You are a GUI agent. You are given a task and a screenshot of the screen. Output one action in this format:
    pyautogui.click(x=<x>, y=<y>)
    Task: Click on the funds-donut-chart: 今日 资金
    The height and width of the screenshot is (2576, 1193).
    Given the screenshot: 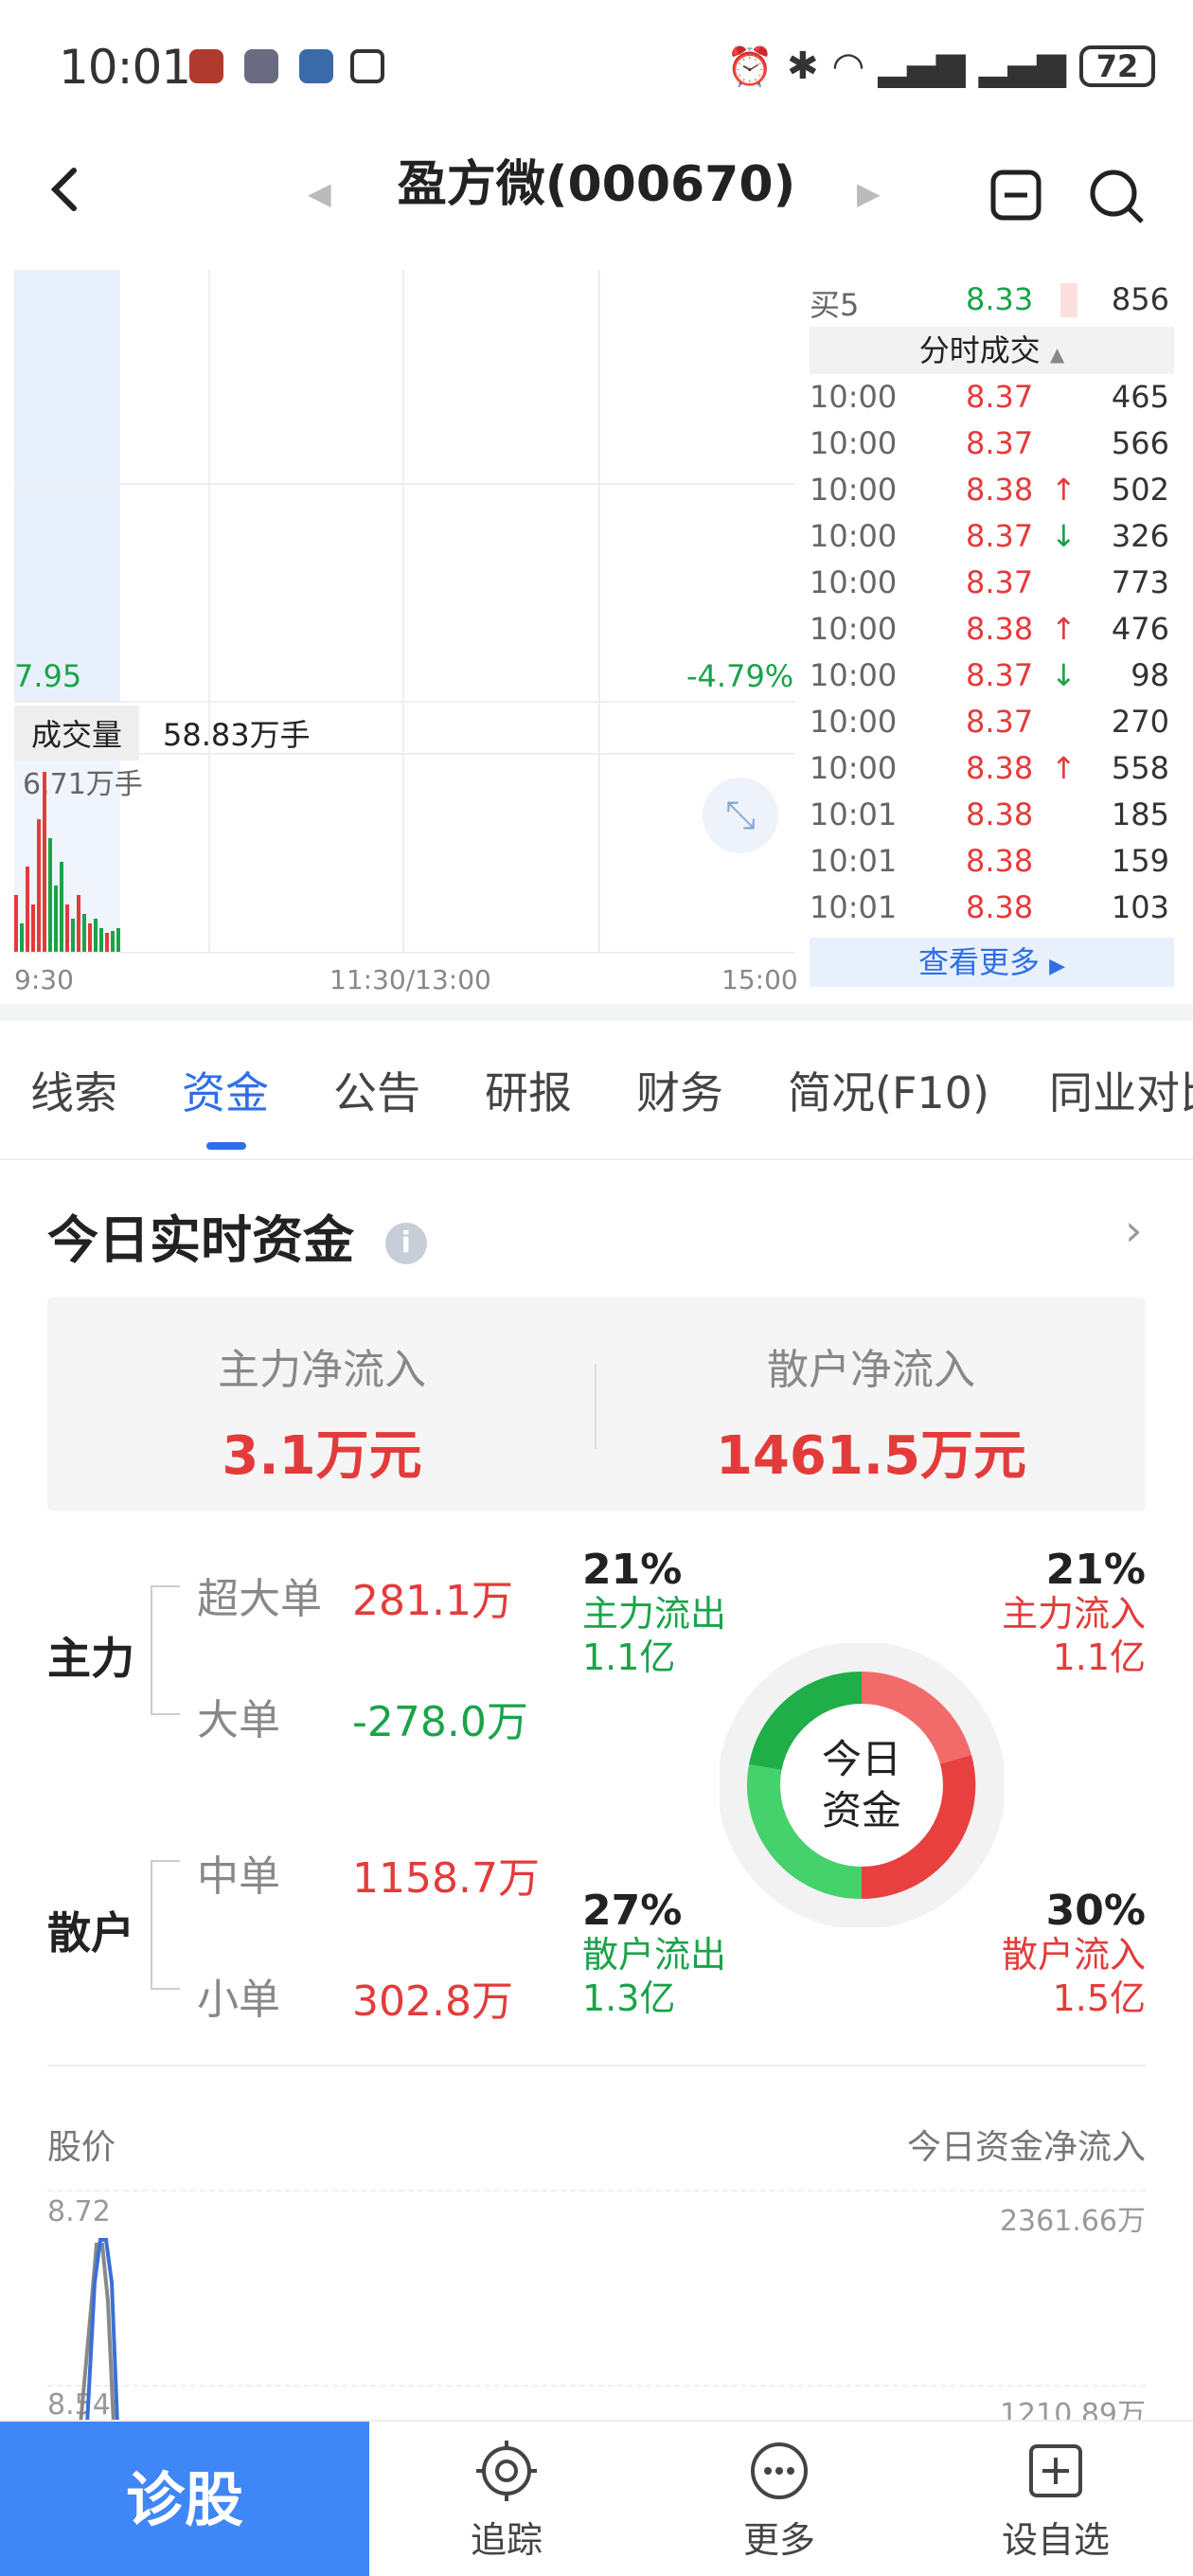 What is the action you would take?
    pyautogui.click(x=862, y=1785)
    